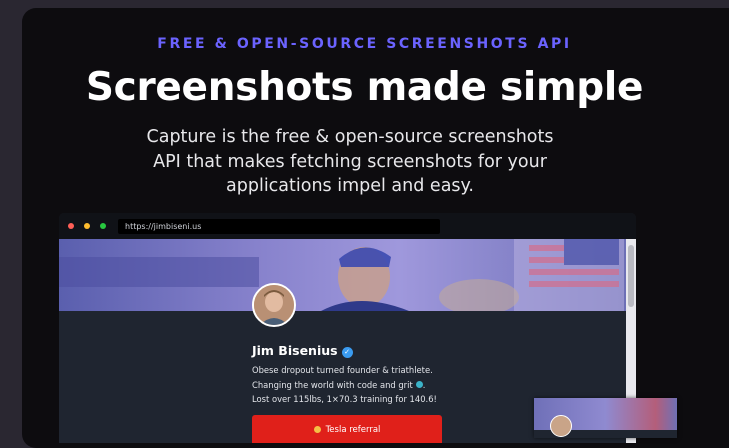 This screenshot has width=729, height=448. I want to click on profile-name-text: Jim Bisenius, so click(295, 350).